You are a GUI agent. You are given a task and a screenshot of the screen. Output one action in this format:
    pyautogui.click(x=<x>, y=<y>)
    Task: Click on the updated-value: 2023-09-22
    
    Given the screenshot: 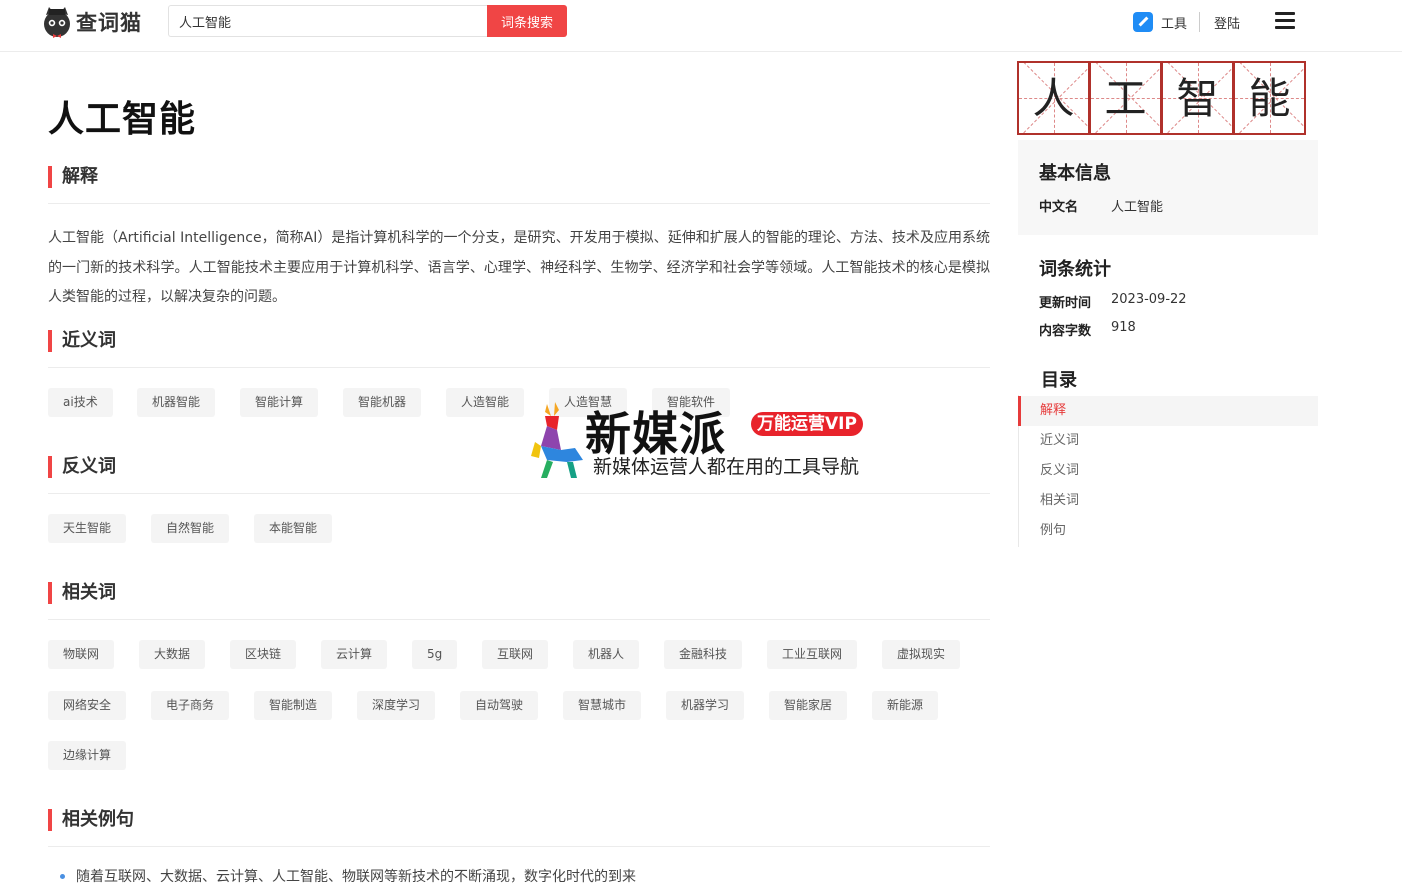 What is the action you would take?
    pyautogui.click(x=1149, y=299)
    